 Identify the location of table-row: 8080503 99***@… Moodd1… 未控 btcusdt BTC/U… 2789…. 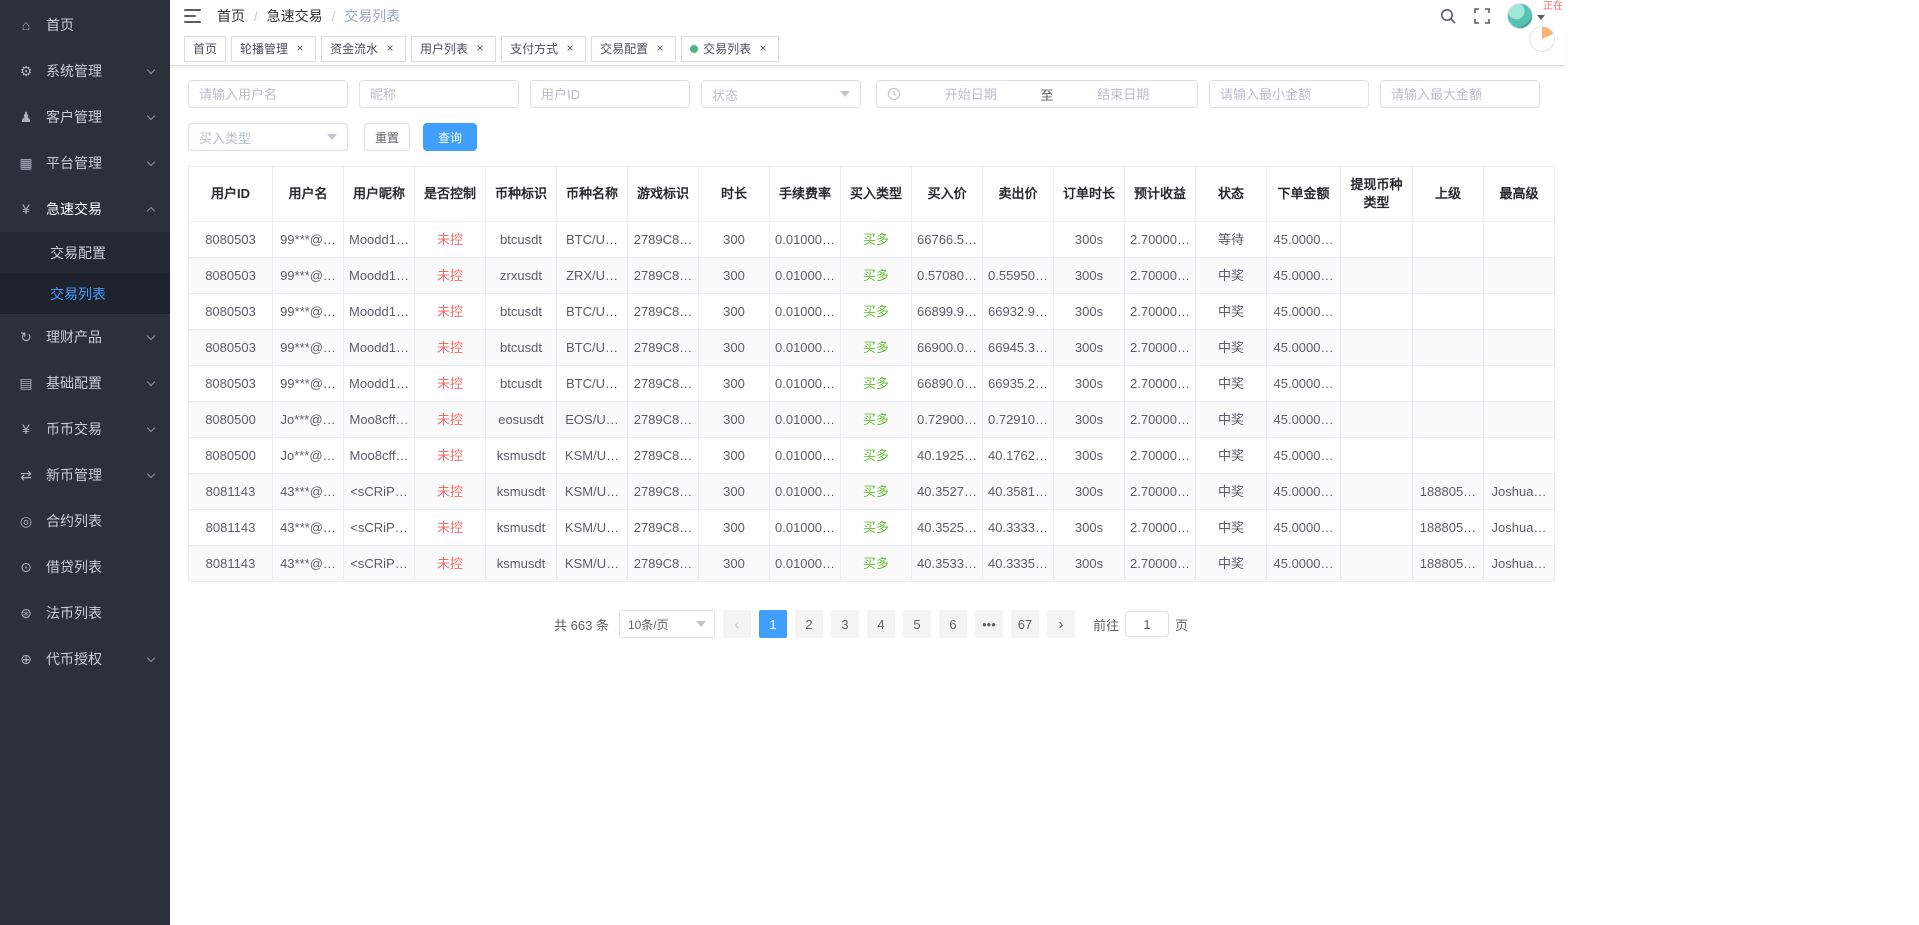
(871, 239).